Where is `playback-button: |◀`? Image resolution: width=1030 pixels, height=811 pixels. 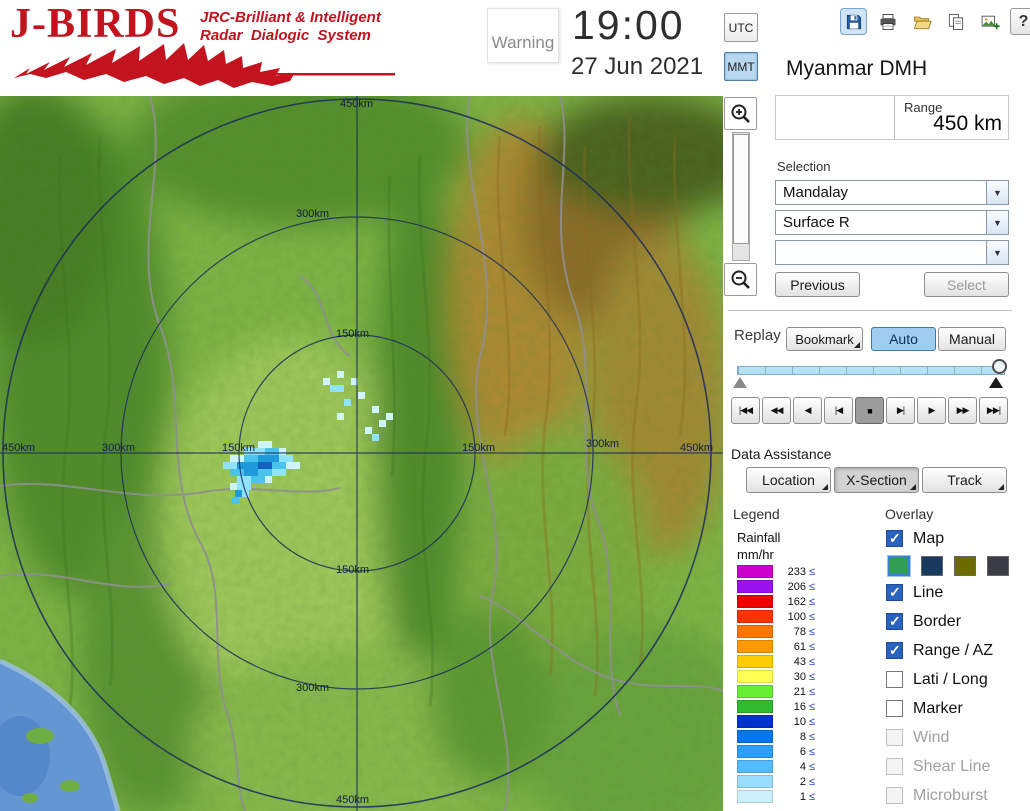
playback-button: |◀ is located at coordinates (838, 410).